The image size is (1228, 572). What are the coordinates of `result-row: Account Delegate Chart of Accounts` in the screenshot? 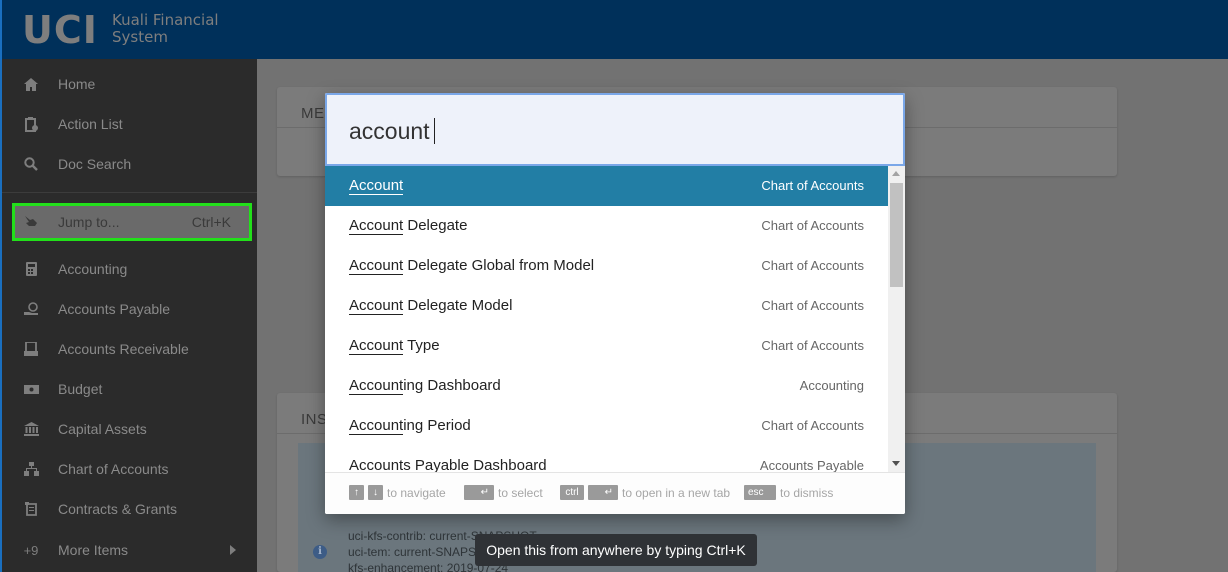 It's located at (606, 226).